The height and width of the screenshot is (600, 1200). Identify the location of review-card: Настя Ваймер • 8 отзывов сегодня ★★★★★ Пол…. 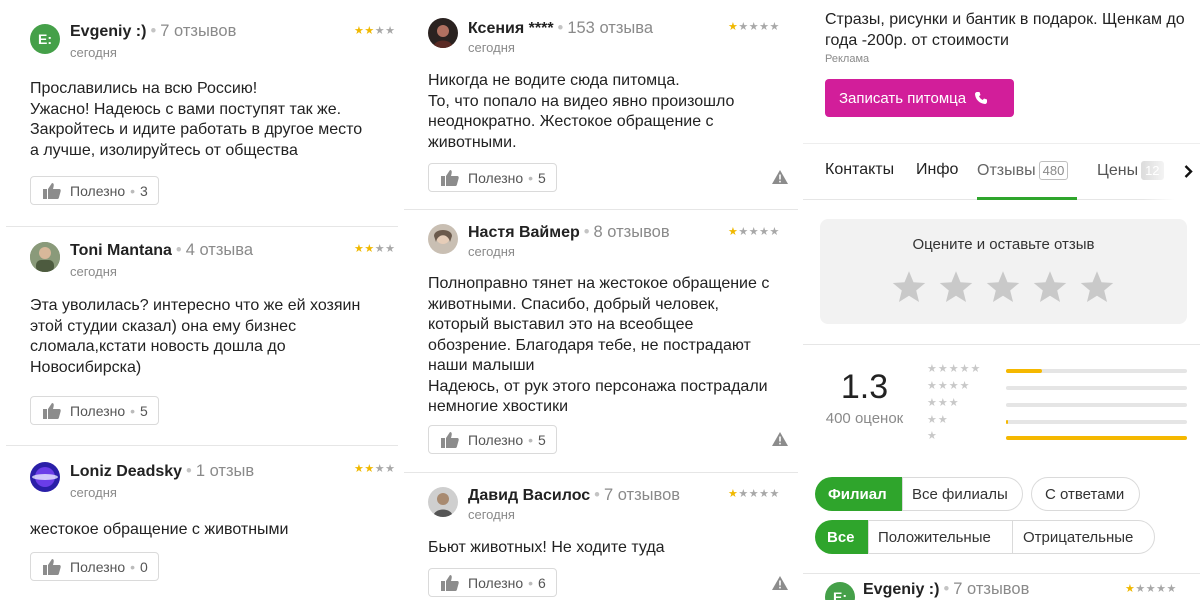
(601, 341).